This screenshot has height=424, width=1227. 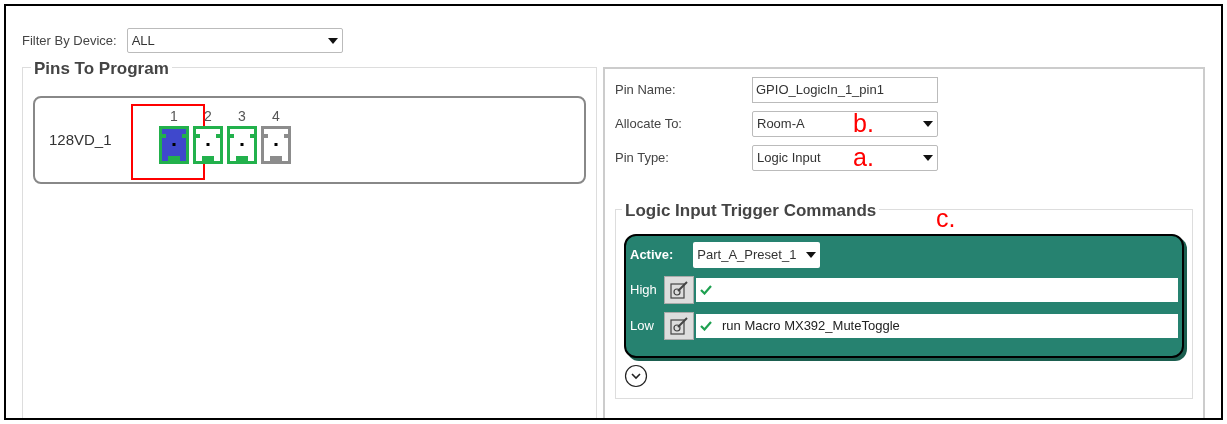 What do you see at coordinates (69, 40) in the screenshot?
I see `filter-label: Filter By Device:` at bounding box center [69, 40].